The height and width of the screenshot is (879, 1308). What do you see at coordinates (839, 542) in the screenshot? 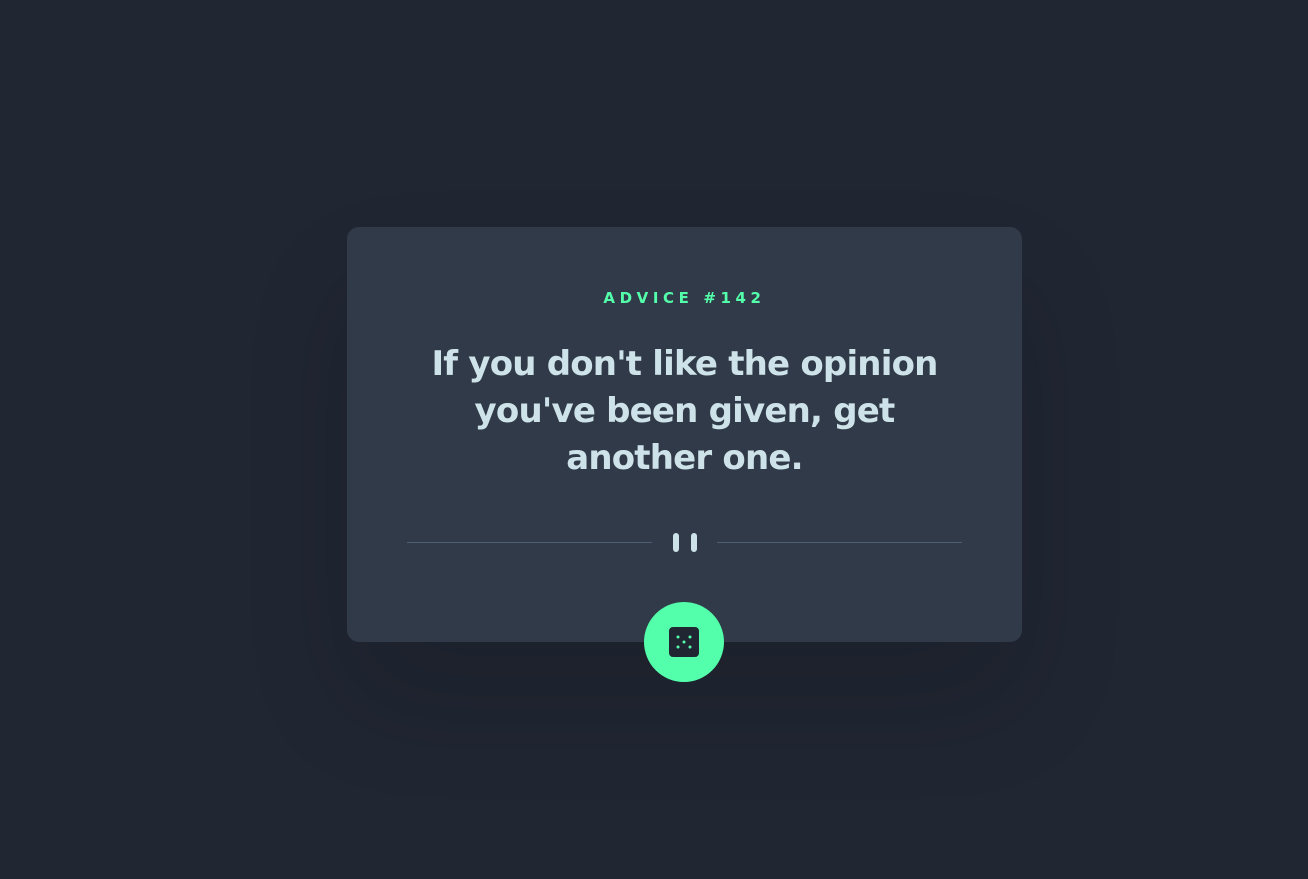
I see `divider-line-right` at bounding box center [839, 542].